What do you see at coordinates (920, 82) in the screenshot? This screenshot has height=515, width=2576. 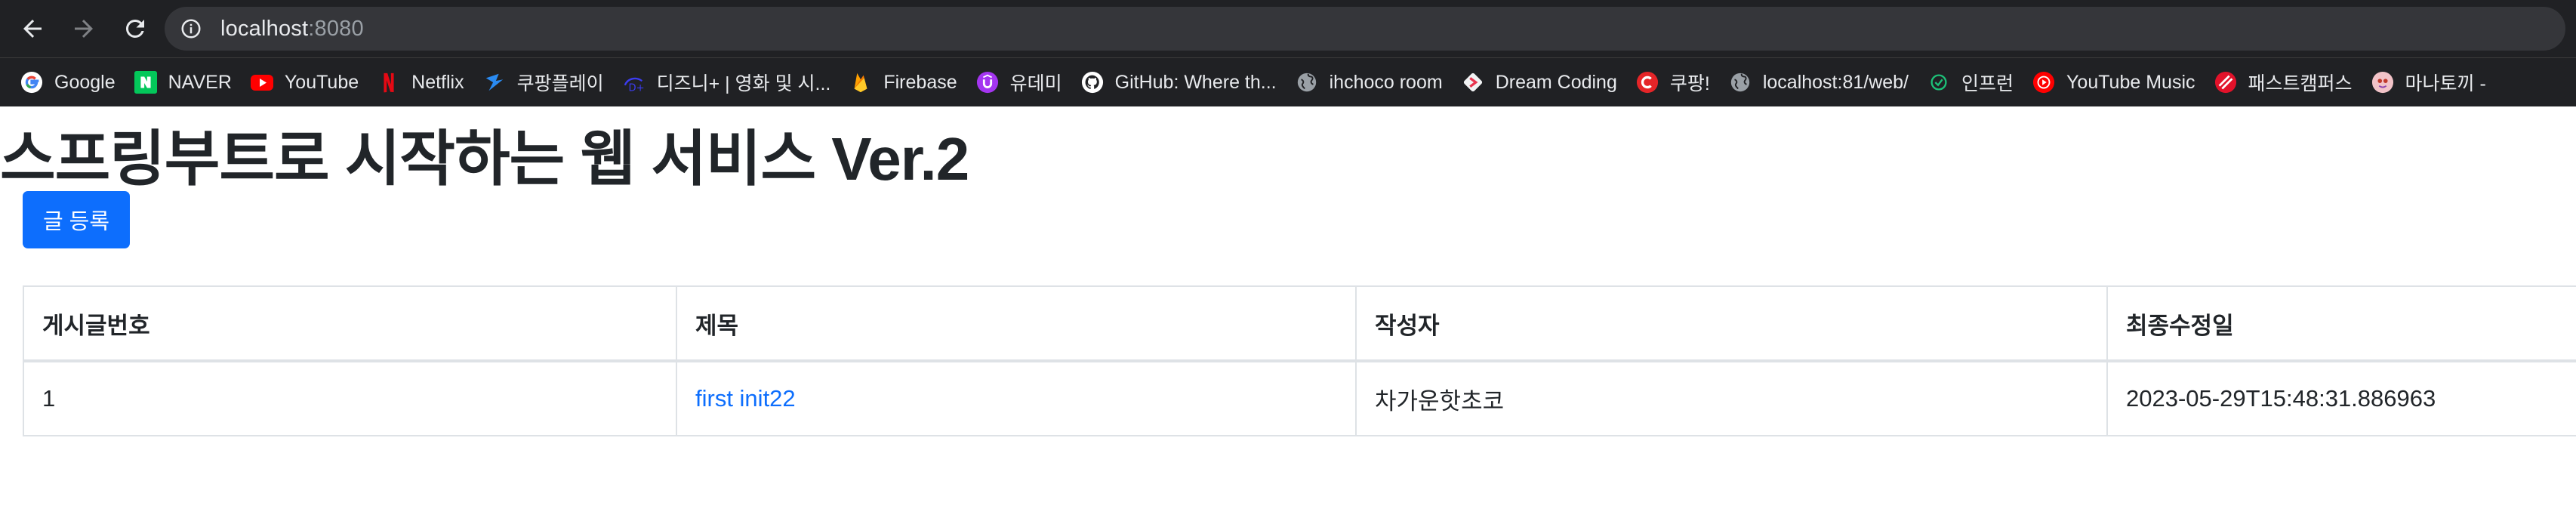 I see `bookmark-label: Firebase` at bounding box center [920, 82].